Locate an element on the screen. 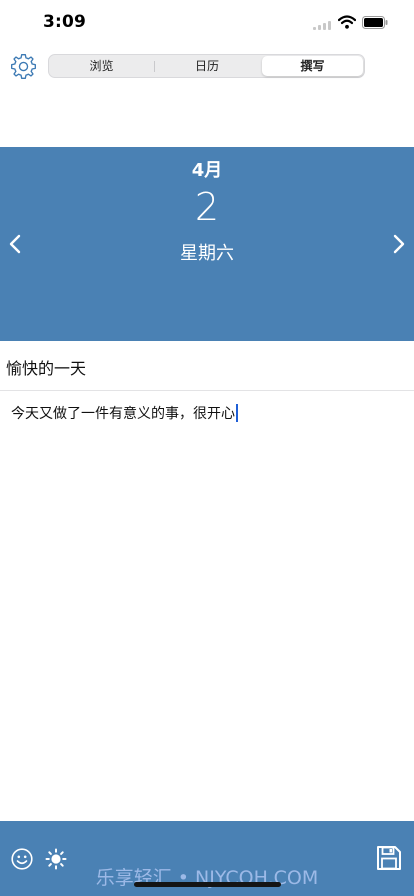  chevron-right-icon is located at coordinates (399, 244).